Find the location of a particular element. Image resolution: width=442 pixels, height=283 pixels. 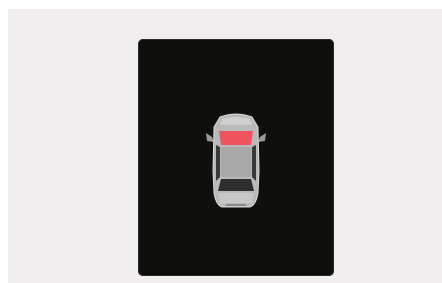

left-side-windows is located at coordinates (218, 163).